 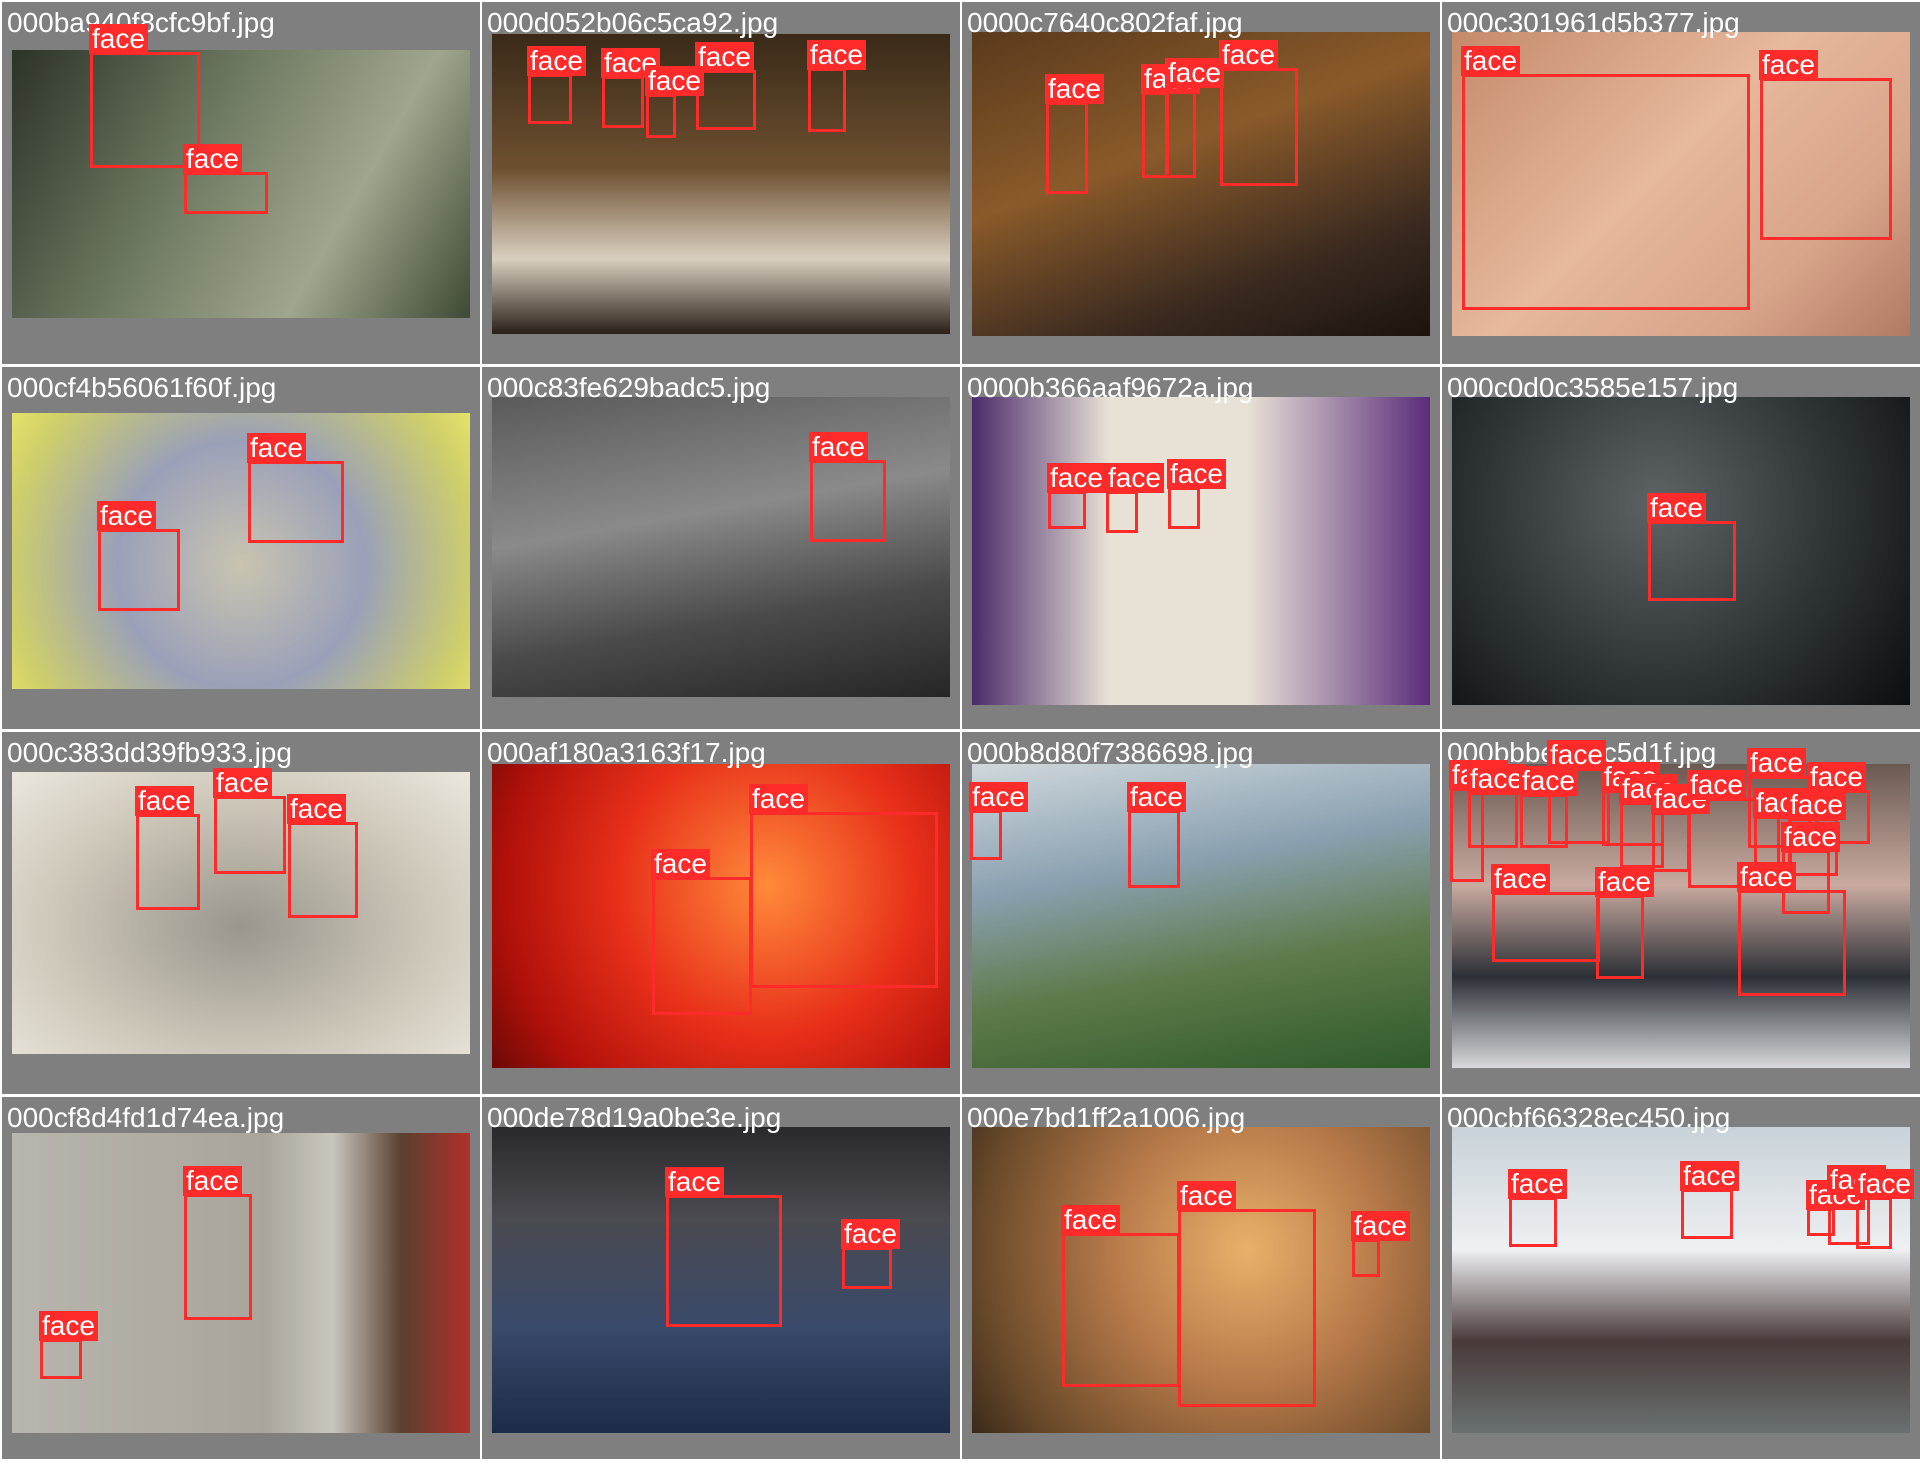 I want to click on filename-label: 000cf8d4fd1d74ea.jpg, so click(x=146, y=1117).